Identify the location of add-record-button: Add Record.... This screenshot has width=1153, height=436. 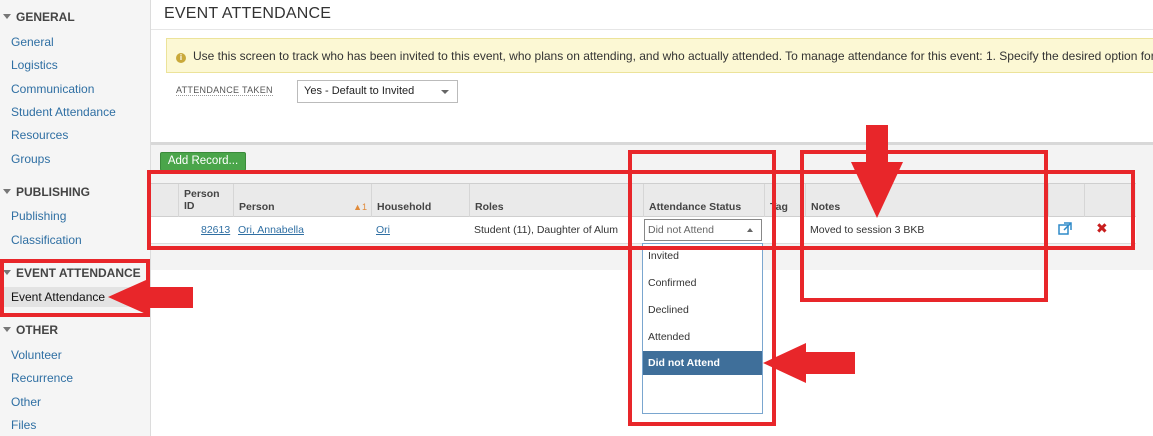
(203, 161).